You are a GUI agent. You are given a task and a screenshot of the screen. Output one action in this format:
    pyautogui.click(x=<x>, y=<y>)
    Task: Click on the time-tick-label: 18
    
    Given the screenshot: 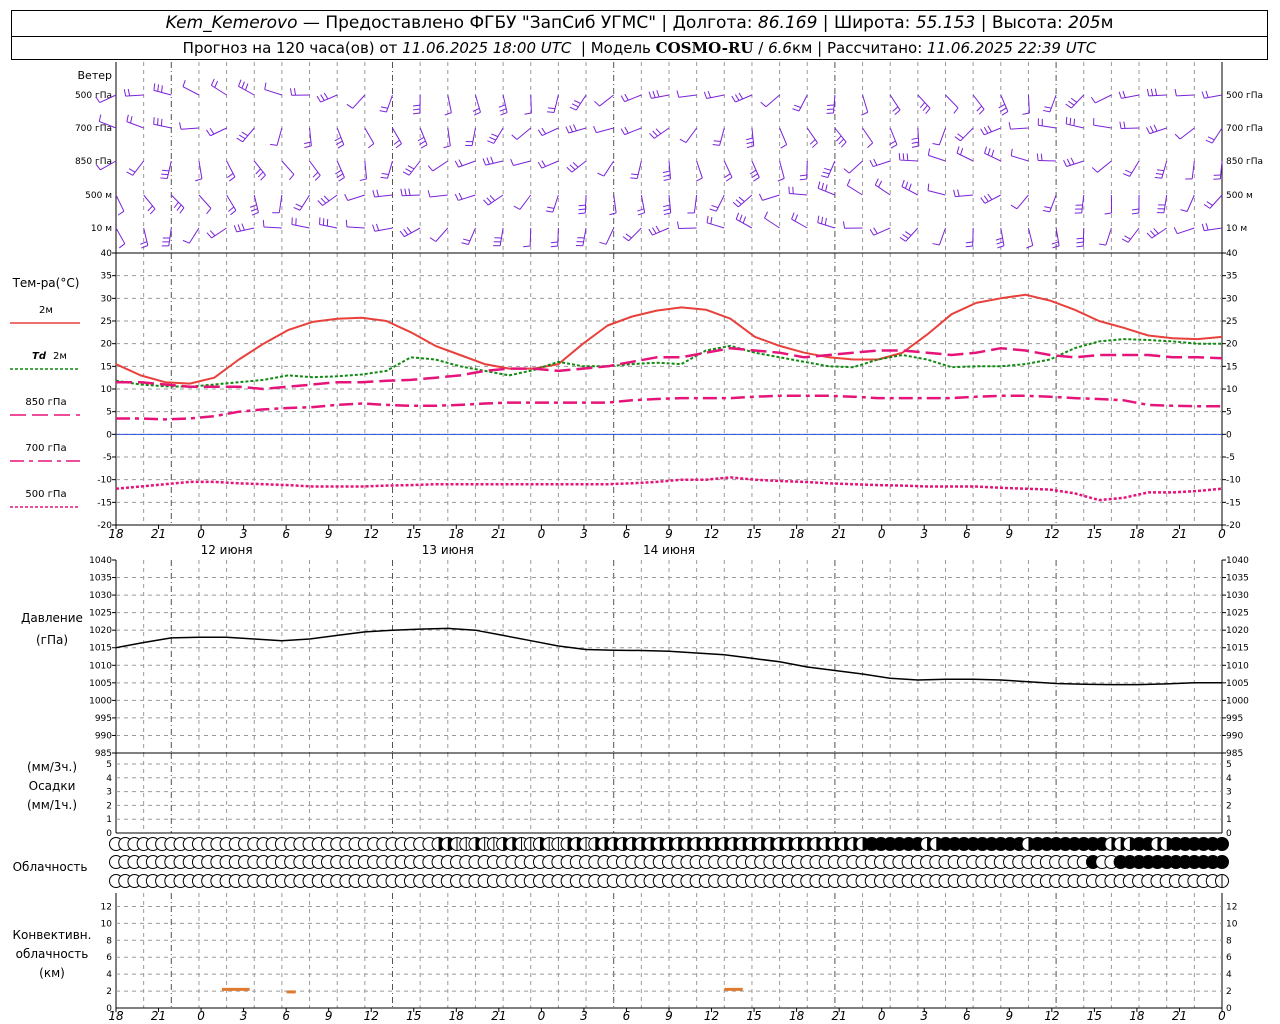 What is the action you would take?
    pyautogui.click(x=797, y=534)
    